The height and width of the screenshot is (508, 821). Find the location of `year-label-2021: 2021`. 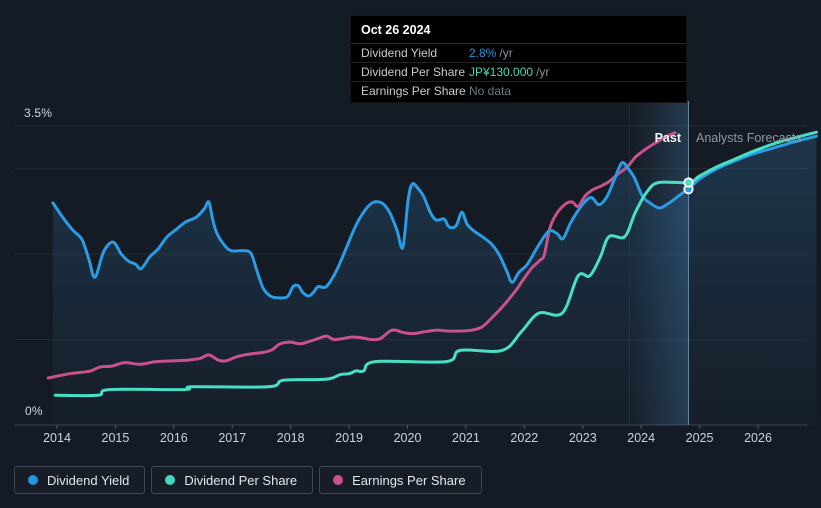

year-label-2021: 2021 is located at coordinates (466, 438).